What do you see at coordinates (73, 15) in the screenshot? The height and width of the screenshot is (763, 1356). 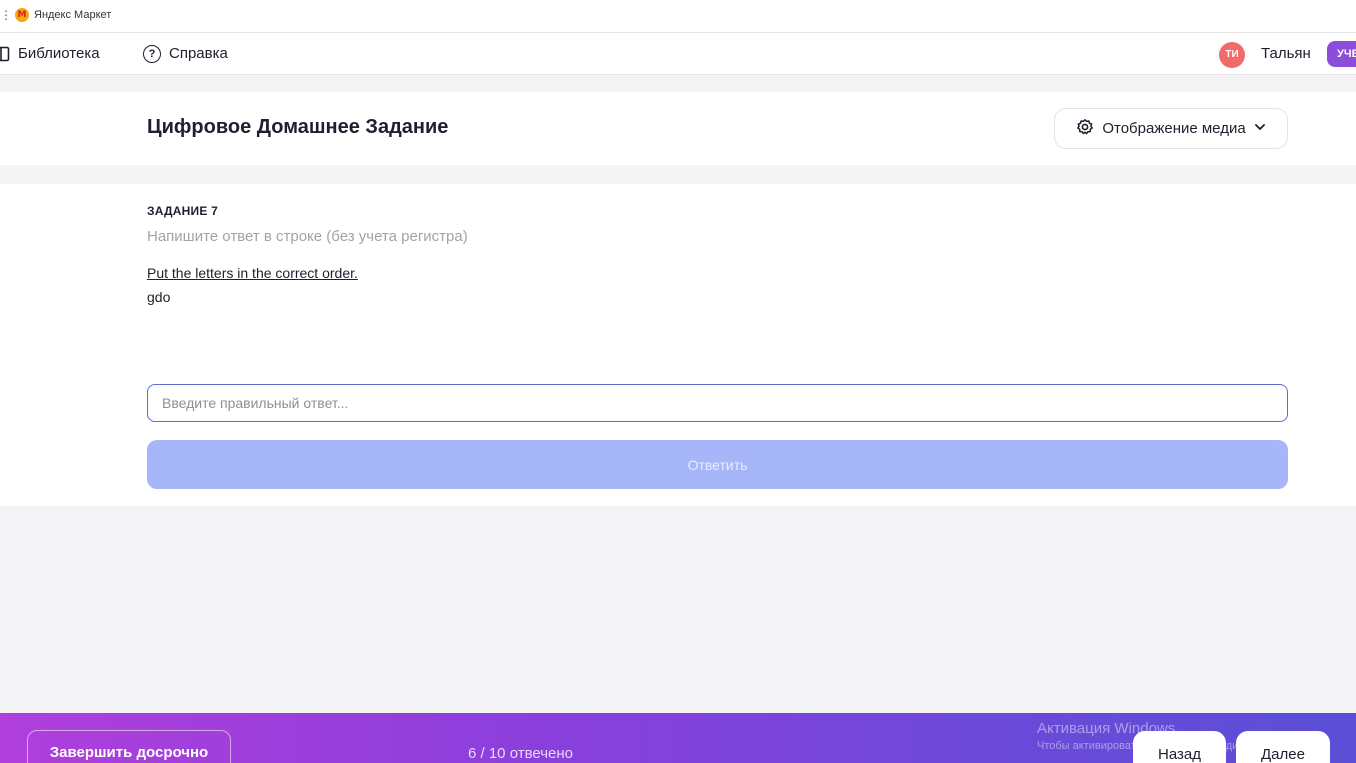 I see `bookmark-label: Яндекс Маркет` at bounding box center [73, 15].